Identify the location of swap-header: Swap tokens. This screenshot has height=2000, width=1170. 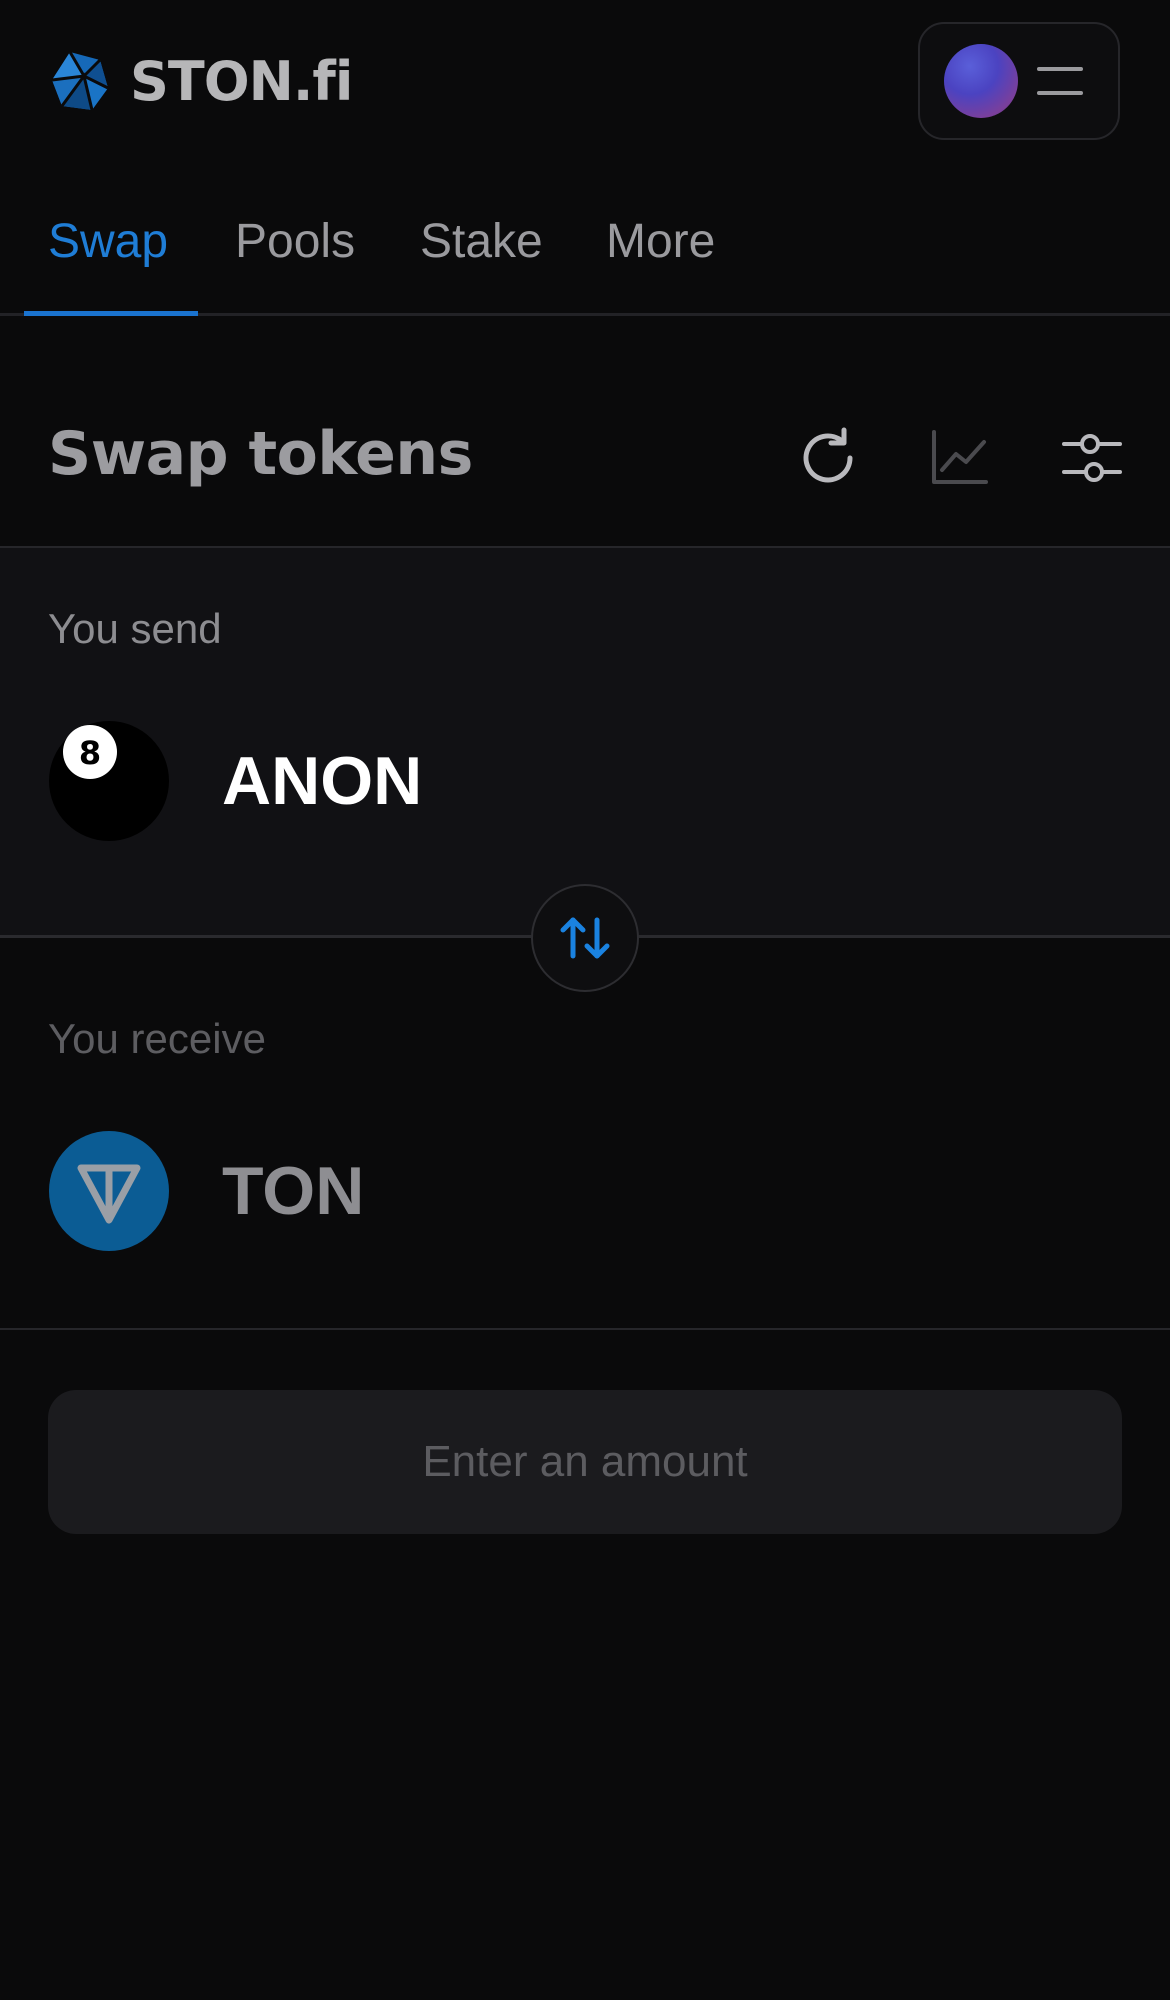
(585, 474).